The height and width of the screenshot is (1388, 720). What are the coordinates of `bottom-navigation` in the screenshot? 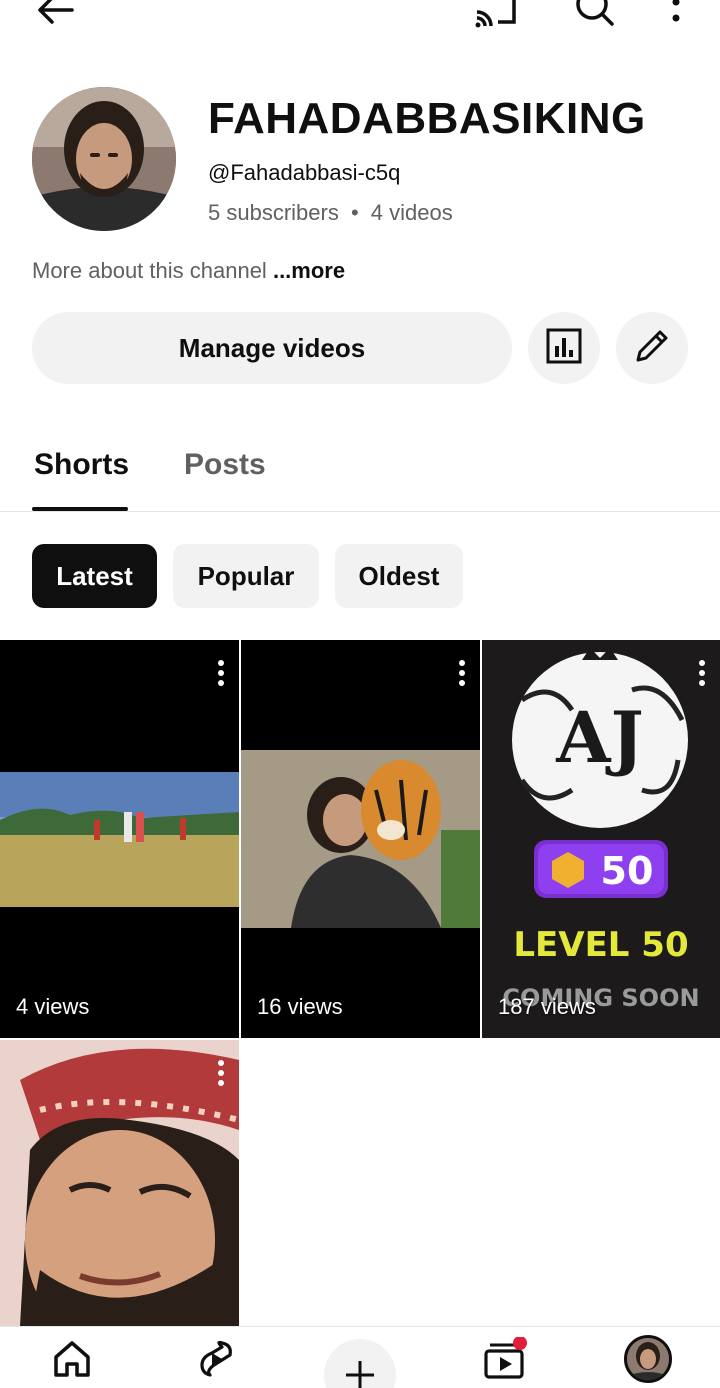 It's located at (360, 1357).